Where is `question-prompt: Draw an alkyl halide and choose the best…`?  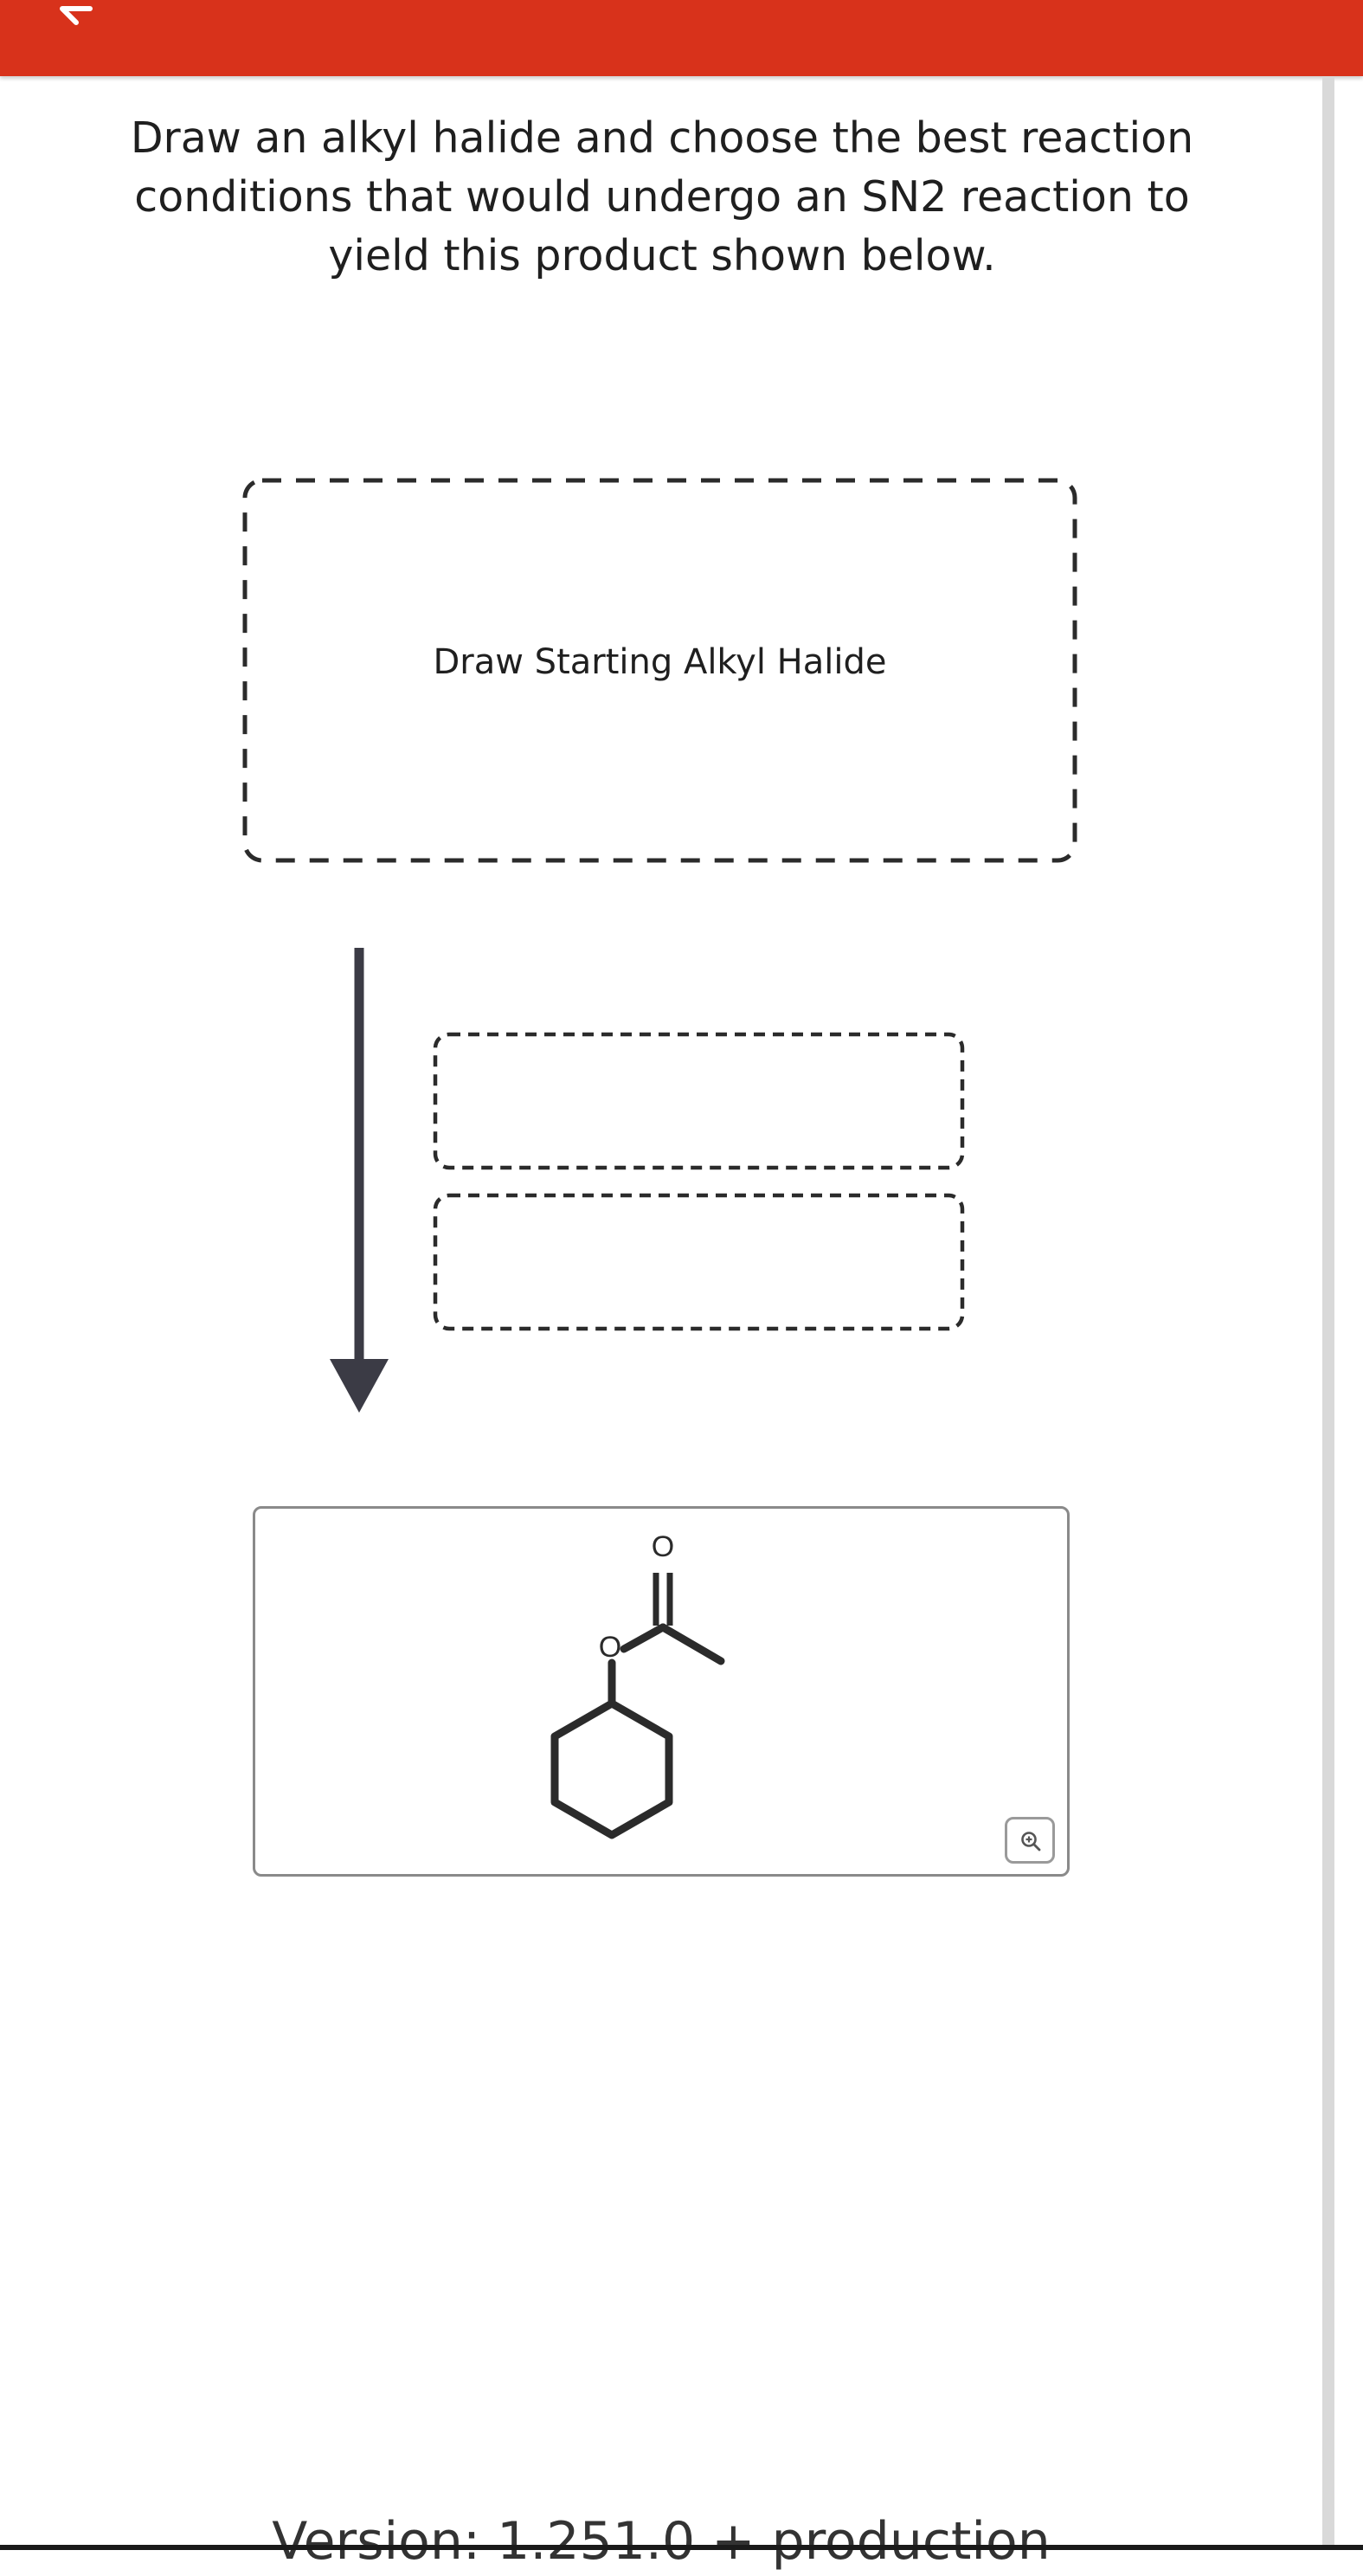
question-prompt: Draw an alkyl halide and choose the best… is located at coordinates (662, 196).